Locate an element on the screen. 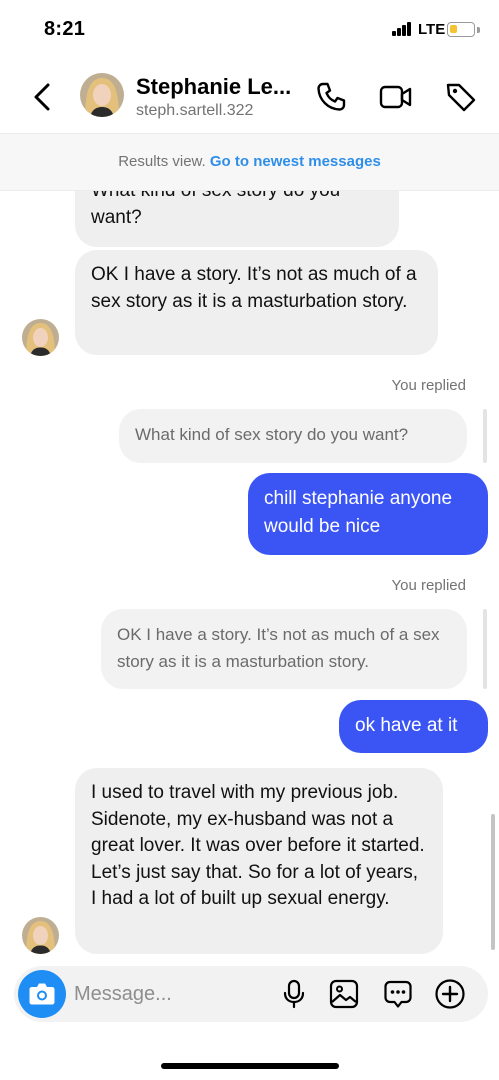 The height and width of the screenshot is (1080, 499). plus-circle-icon is located at coordinates (450, 994).